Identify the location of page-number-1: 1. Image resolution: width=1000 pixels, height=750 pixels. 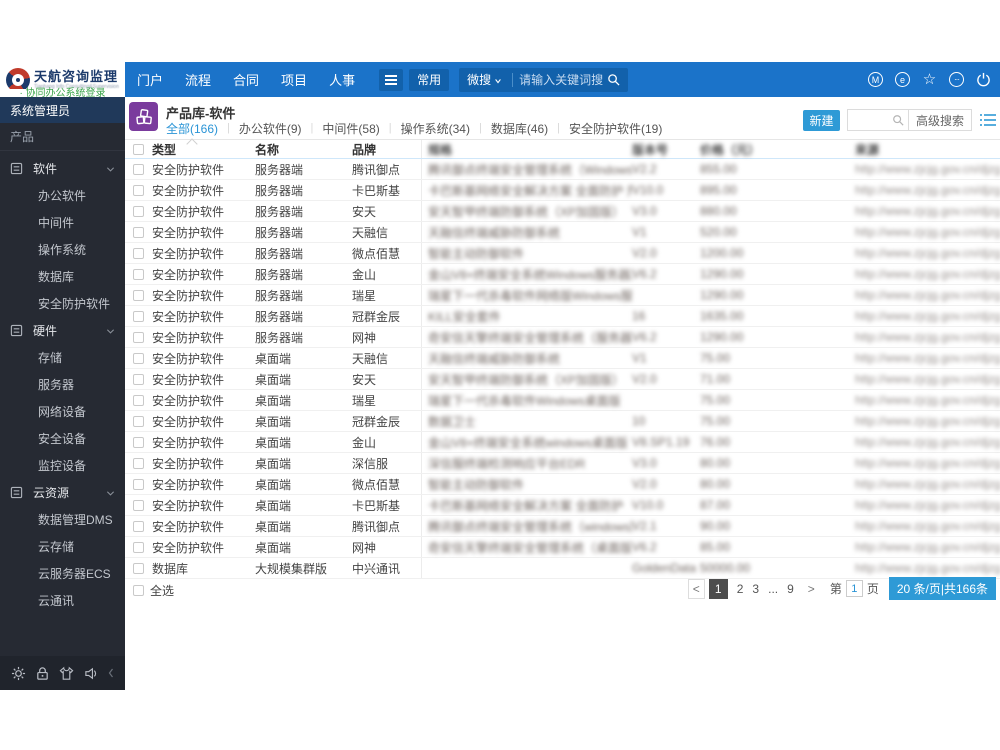
(718, 588).